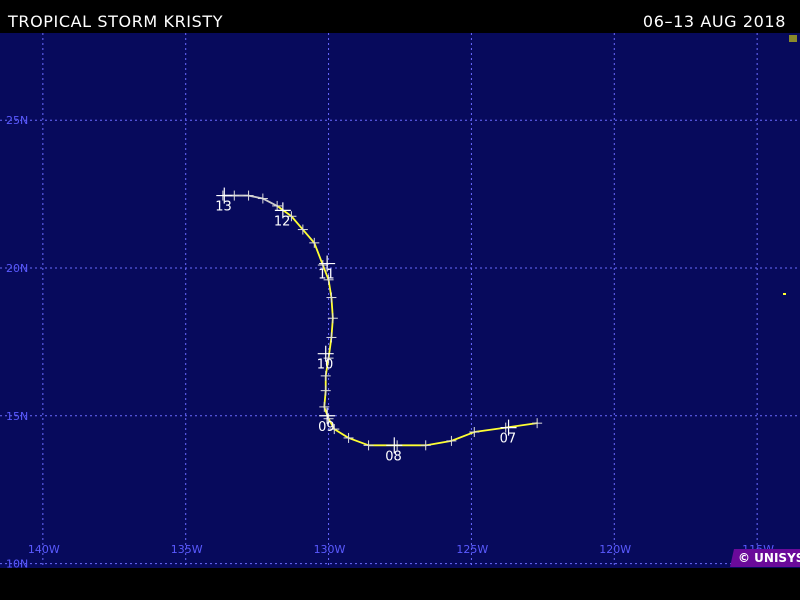 The height and width of the screenshot is (600, 800). I want to click on credit-badge: © UNISYS, so click(765, 558).